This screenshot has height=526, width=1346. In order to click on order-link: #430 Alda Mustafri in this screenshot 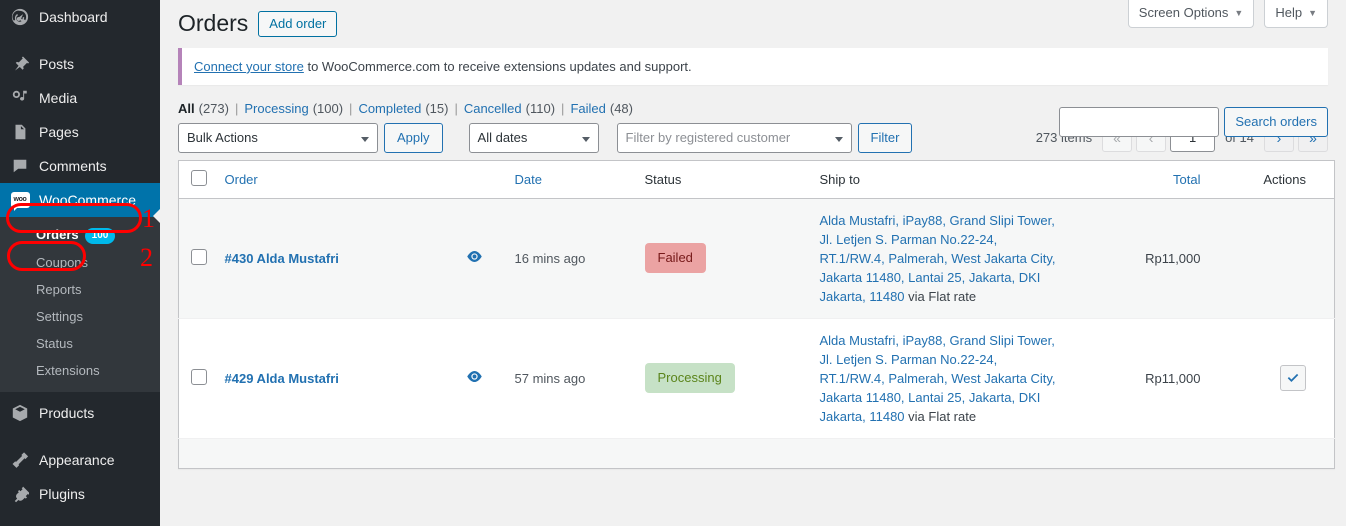, I will do `click(282, 258)`.